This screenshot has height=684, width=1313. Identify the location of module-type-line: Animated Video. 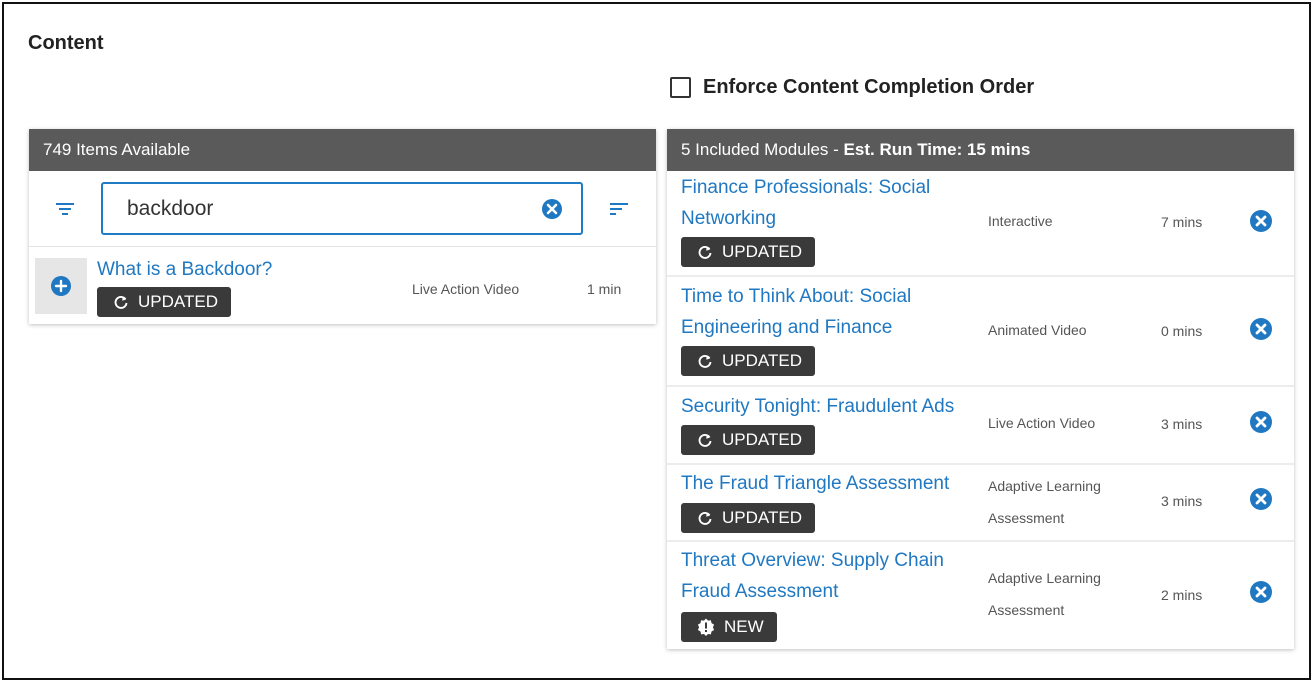
(1037, 330).